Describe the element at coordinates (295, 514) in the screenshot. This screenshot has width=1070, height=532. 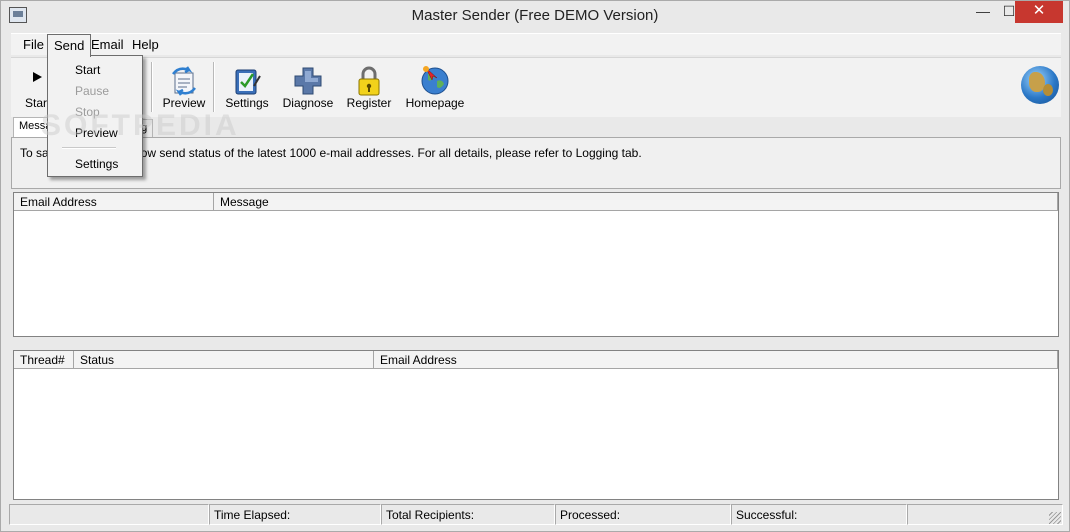
I see `status-time-elapsed: Time Elapsed:` at that location.